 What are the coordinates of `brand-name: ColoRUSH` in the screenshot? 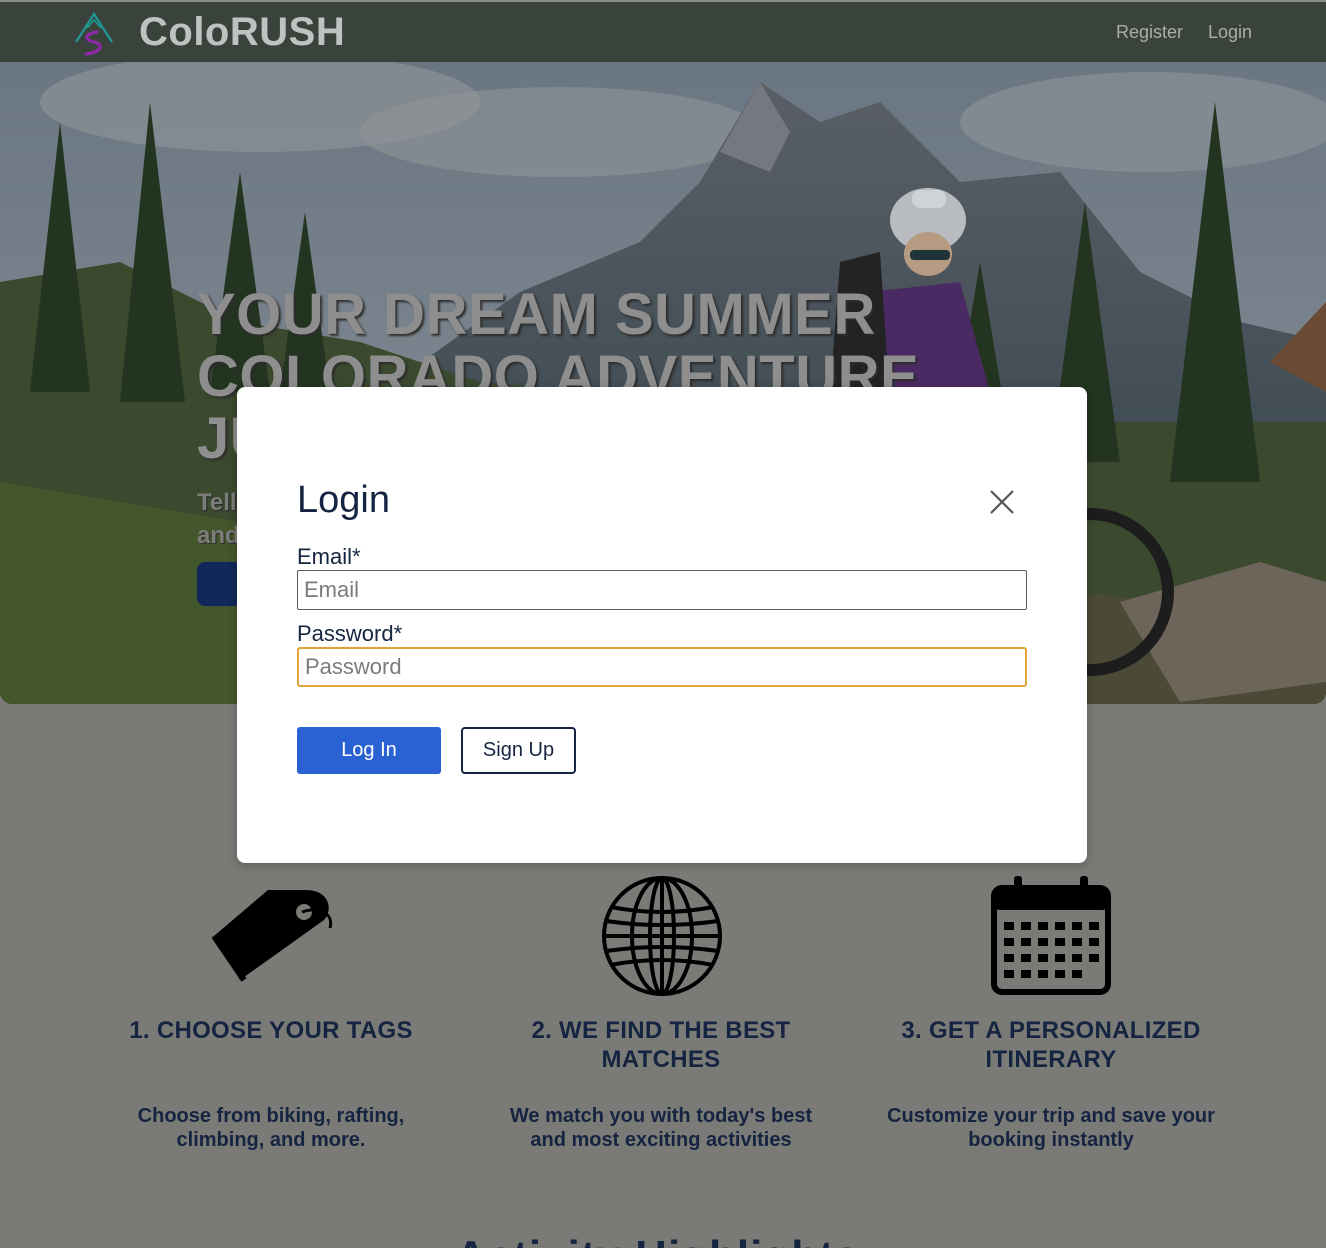 It's located at (242, 32).